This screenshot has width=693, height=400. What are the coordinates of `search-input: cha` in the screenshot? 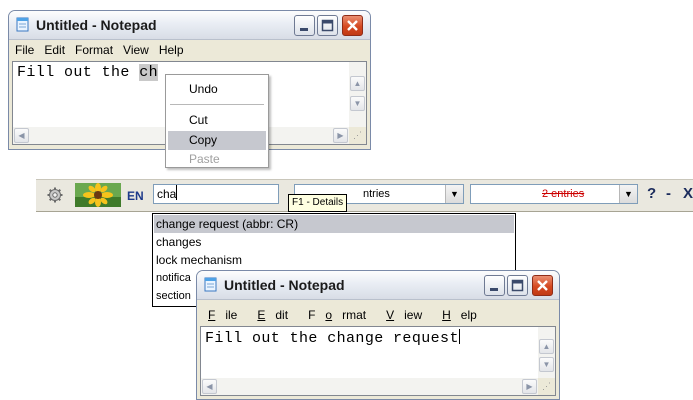 It's located at (216, 194).